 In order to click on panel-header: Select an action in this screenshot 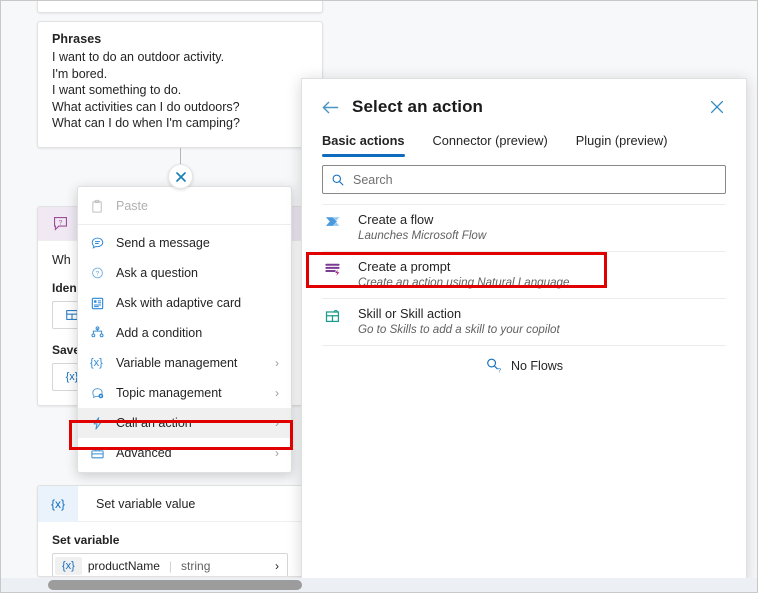, I will do `click(524, 99)`.